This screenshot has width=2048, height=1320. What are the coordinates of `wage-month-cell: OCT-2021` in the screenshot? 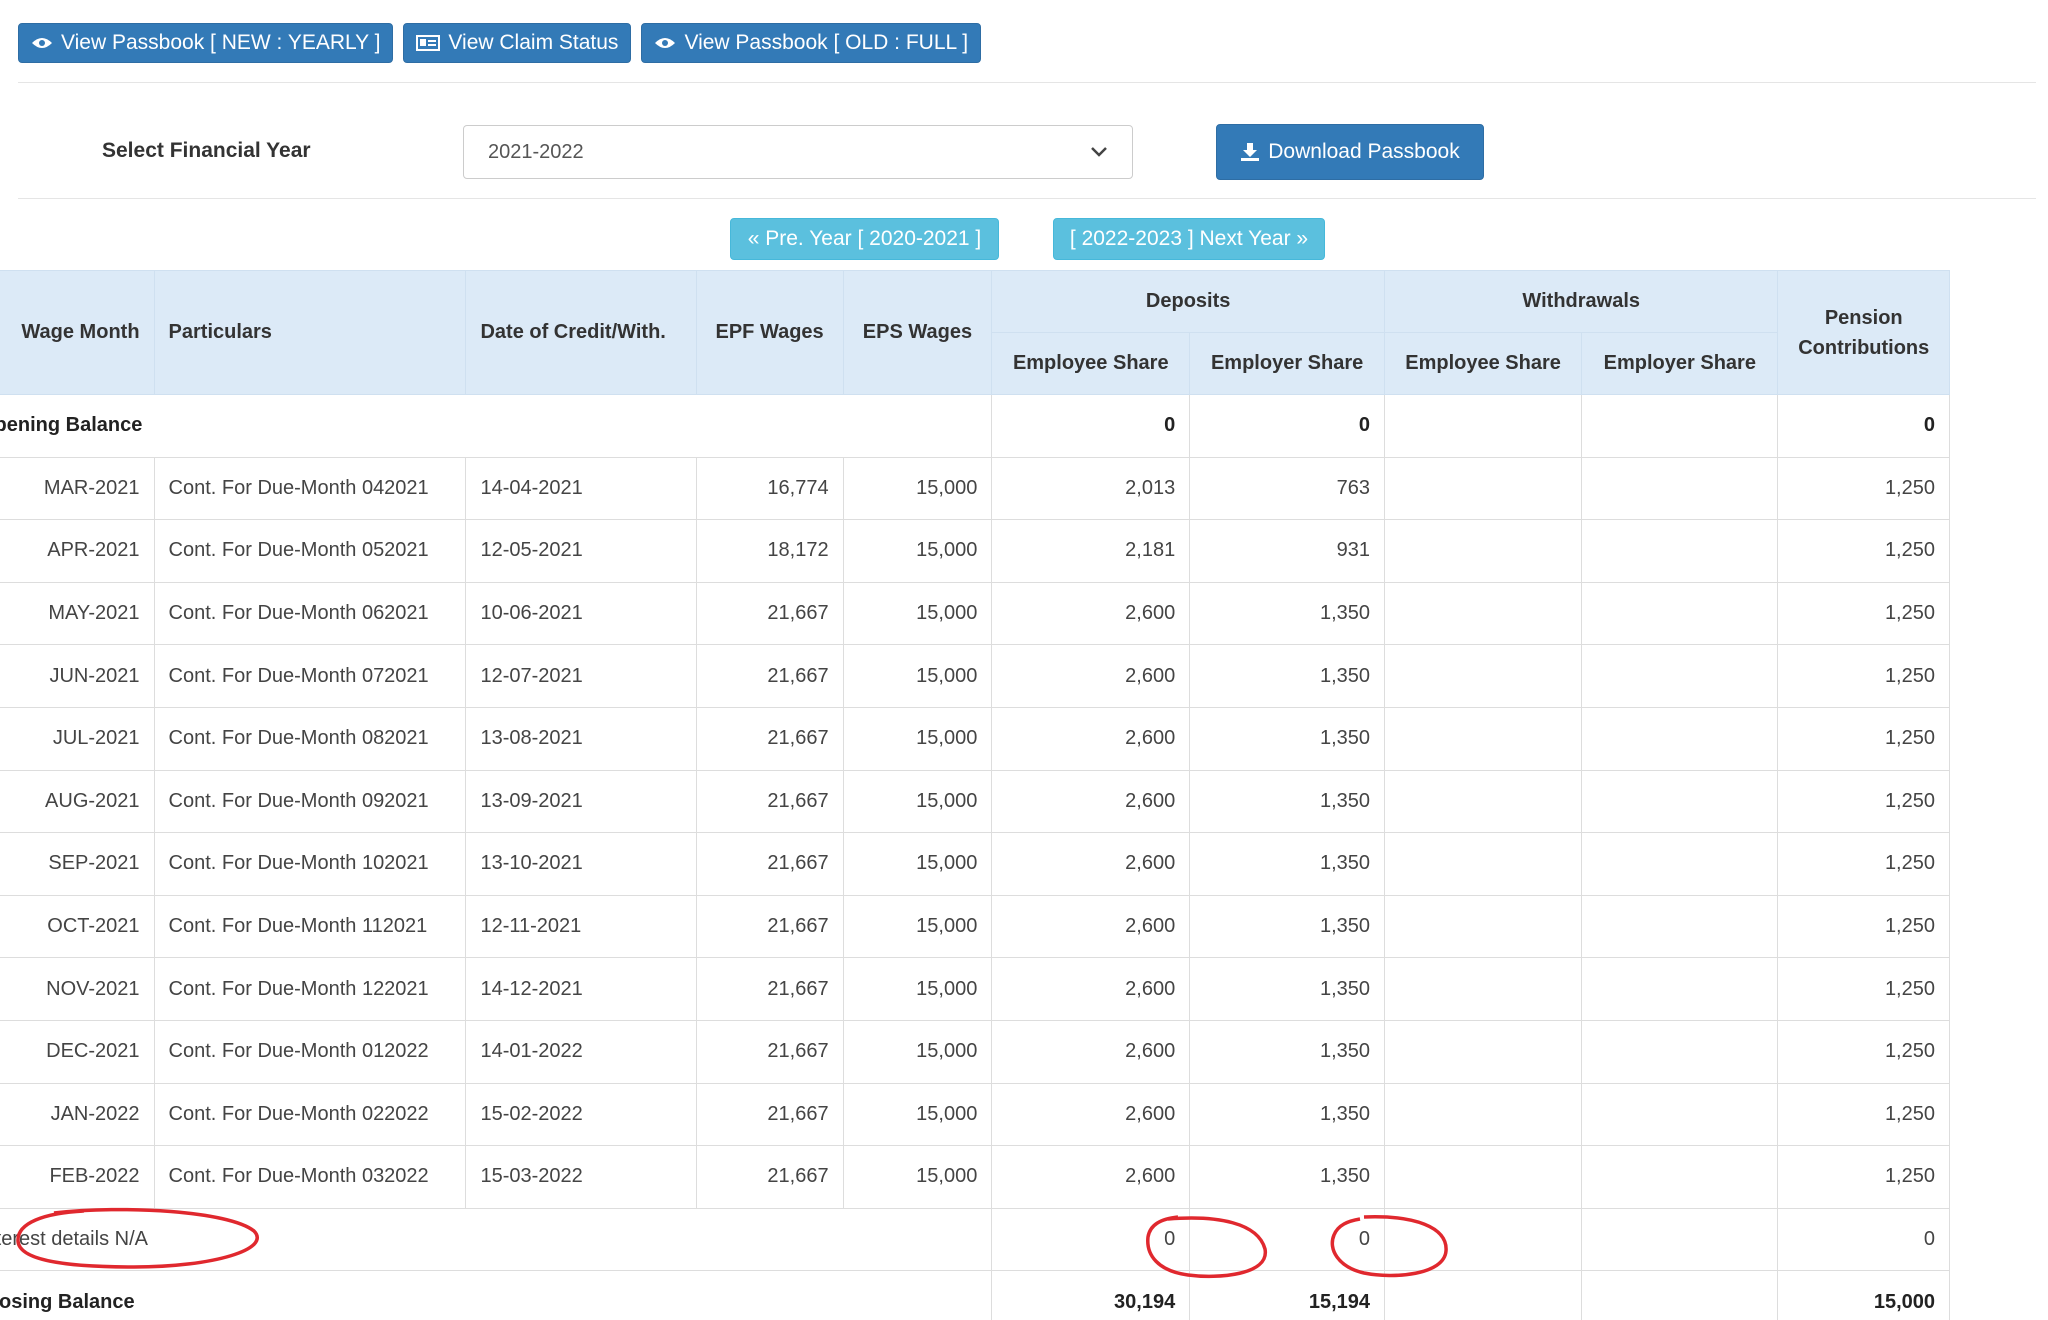 It's located at (77, 926).